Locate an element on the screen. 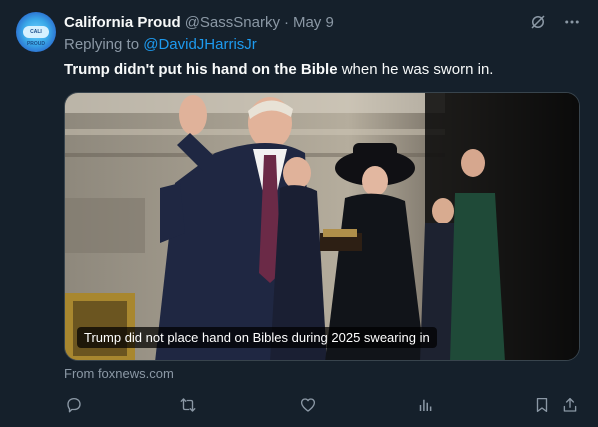 The image size is (598, 427). tweet-header: California Proud @SassSnarky · May 9 is located at coordinates (199, 22).